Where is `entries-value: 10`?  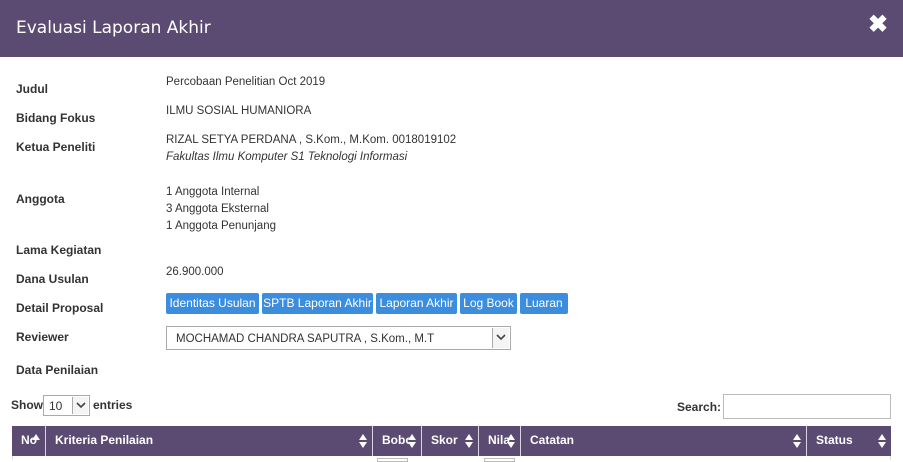 entries-value: 10 is located at coordinates (56, 406).